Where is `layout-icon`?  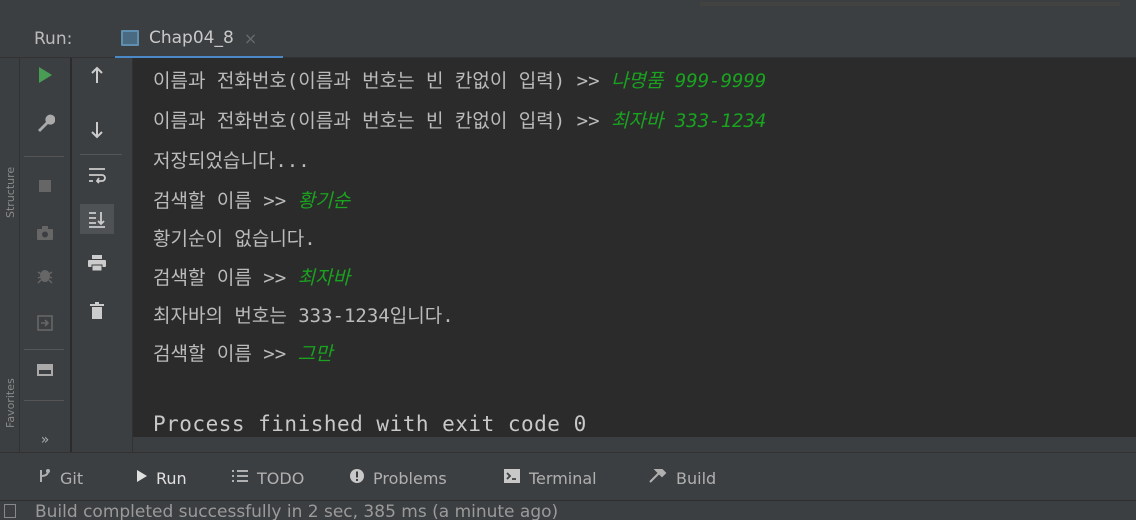
layout-icon is located at coordinates (45, 370).